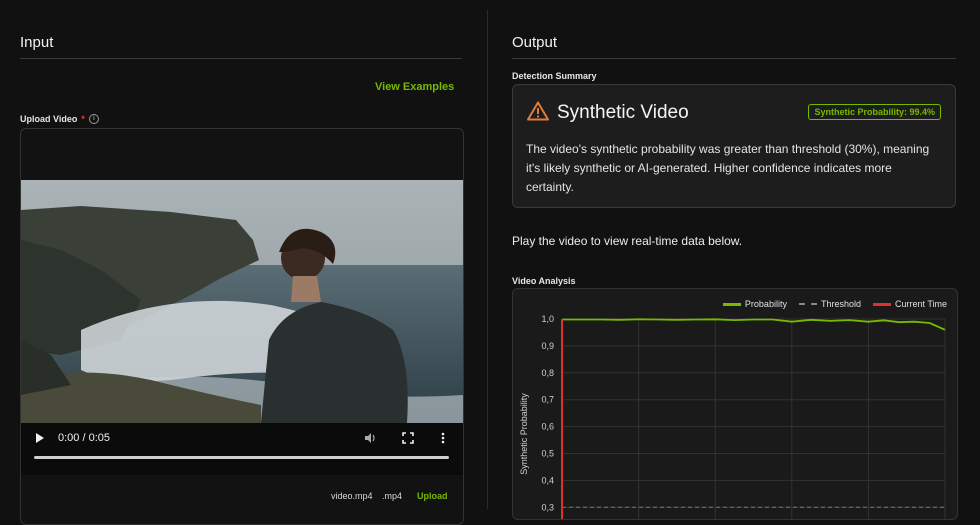 The height and width of the screenshot is (525, 980). I want to click on summary-title: Synthetic Video, so click(623, 112).